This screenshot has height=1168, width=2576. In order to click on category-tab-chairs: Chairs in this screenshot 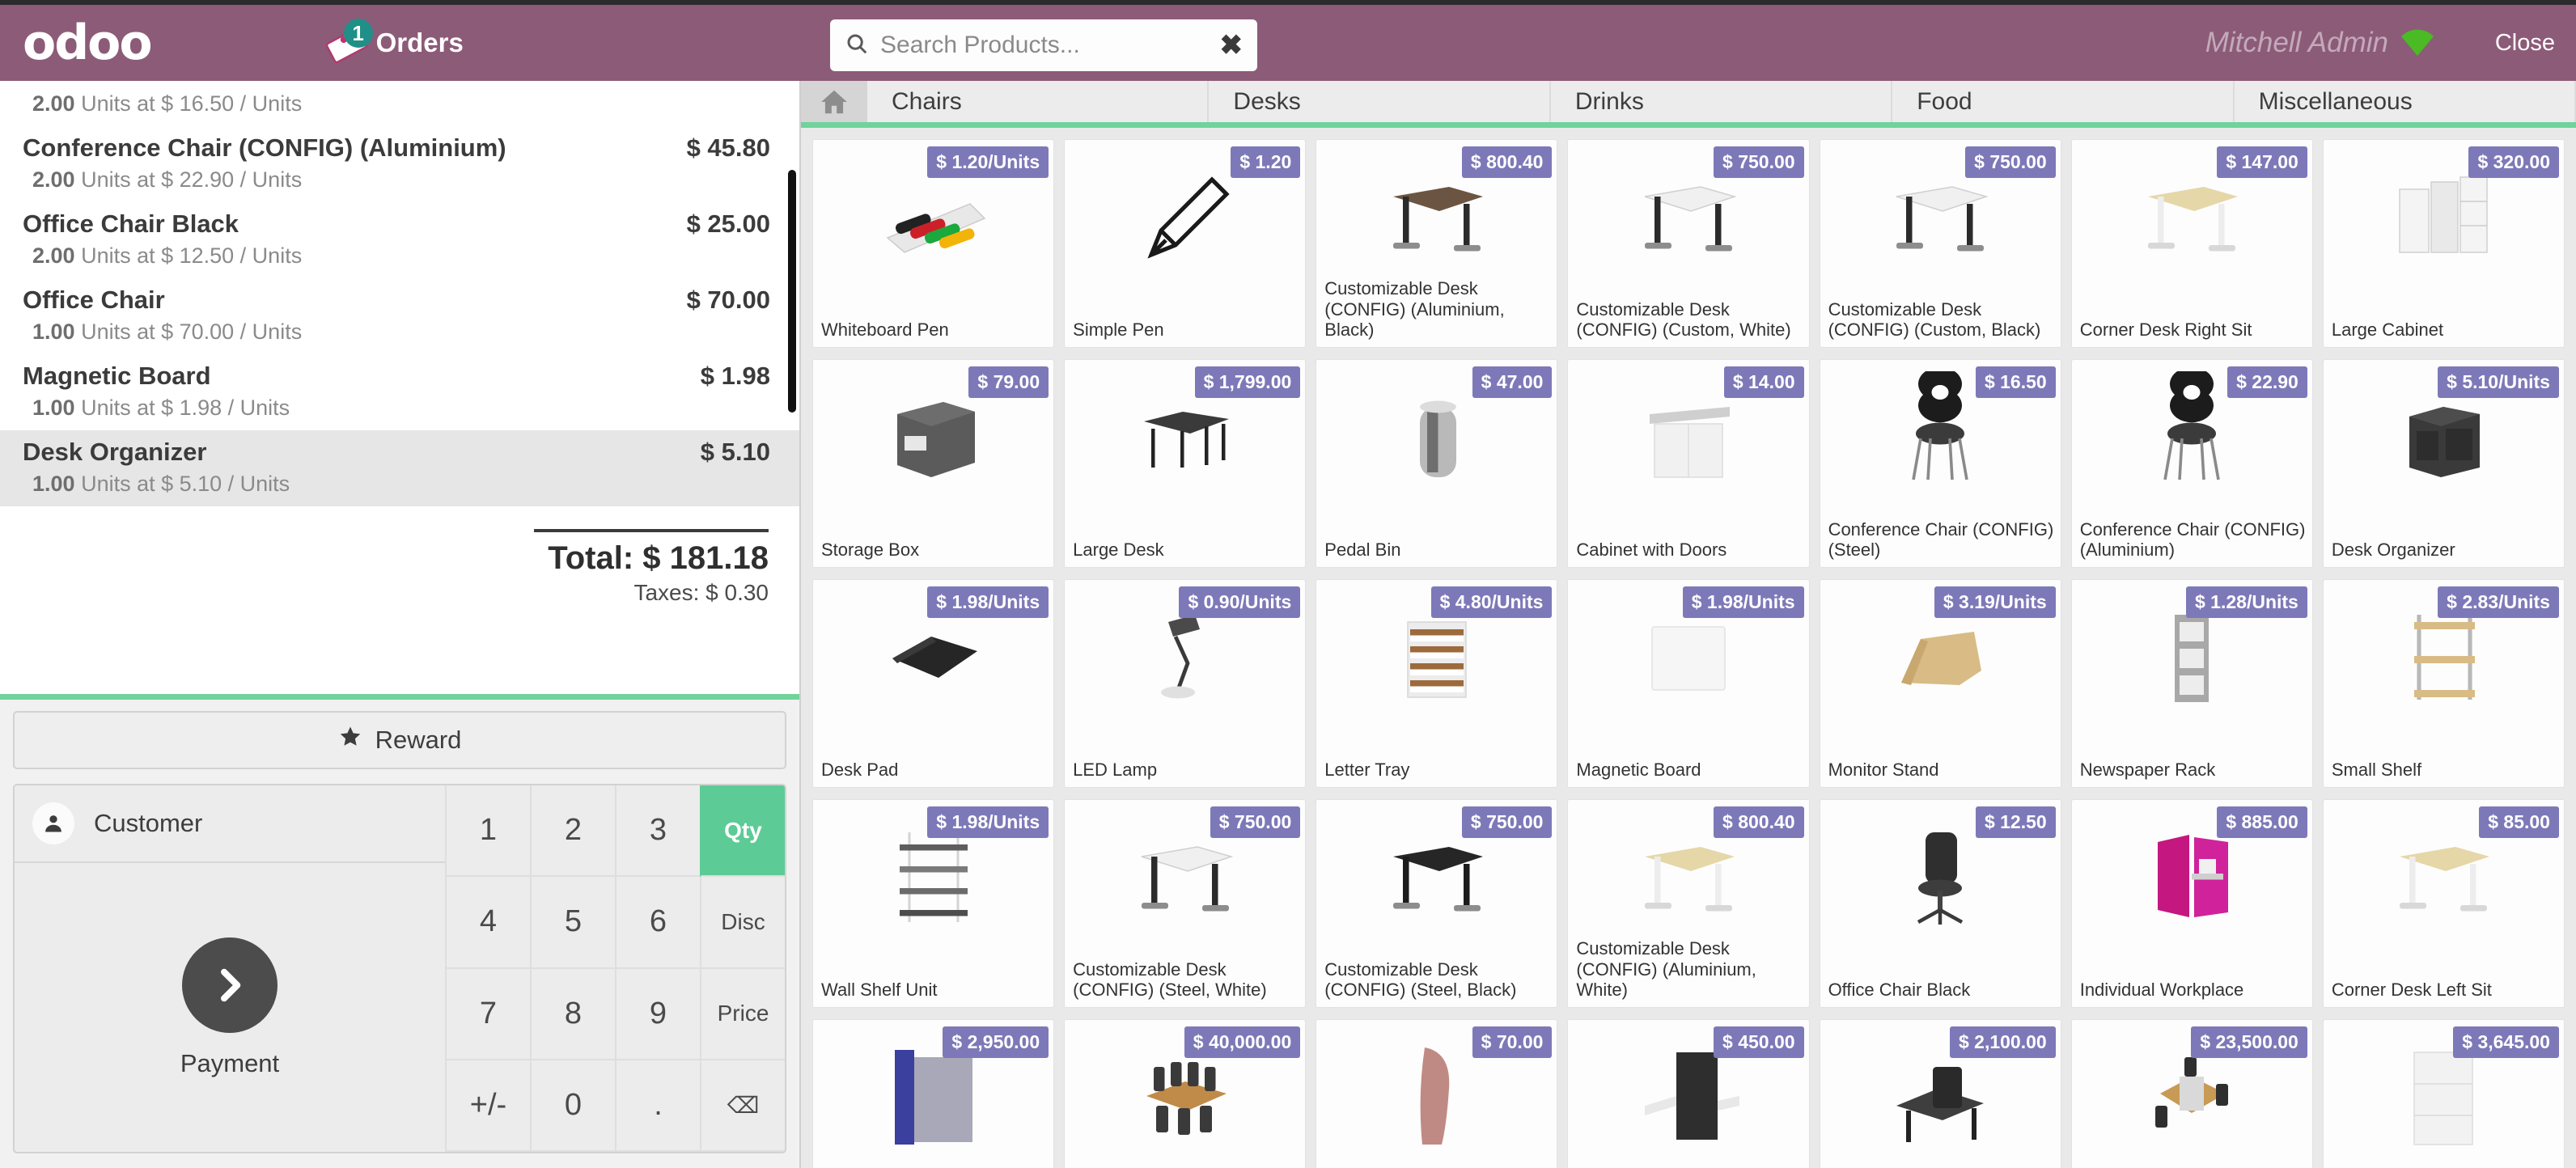, I will do `click(1038, 101)`.